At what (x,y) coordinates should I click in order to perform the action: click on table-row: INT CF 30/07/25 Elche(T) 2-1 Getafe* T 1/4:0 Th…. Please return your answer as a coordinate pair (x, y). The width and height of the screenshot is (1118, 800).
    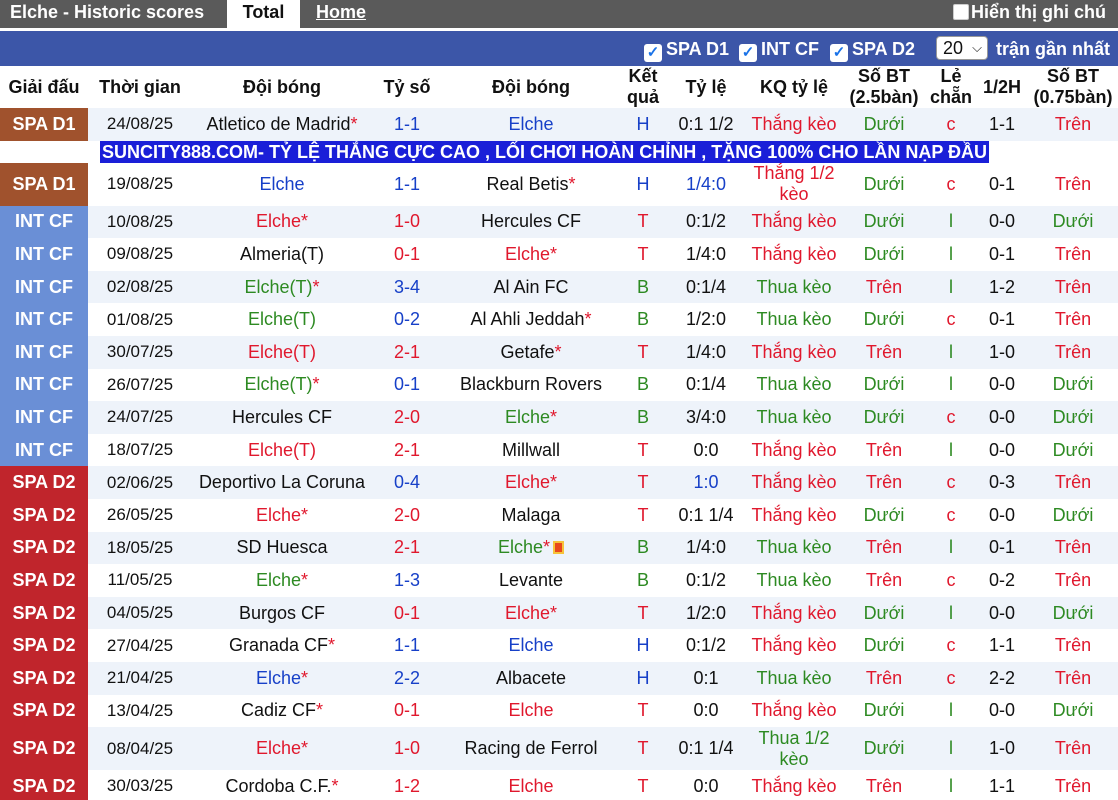
    Looking at the image, I should click on (559, 352).